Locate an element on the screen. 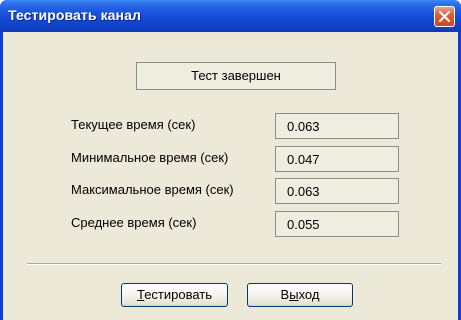 This screenshot has width=461, height=320. max-time-value: 0.063 is located at coordinates (337, 191).